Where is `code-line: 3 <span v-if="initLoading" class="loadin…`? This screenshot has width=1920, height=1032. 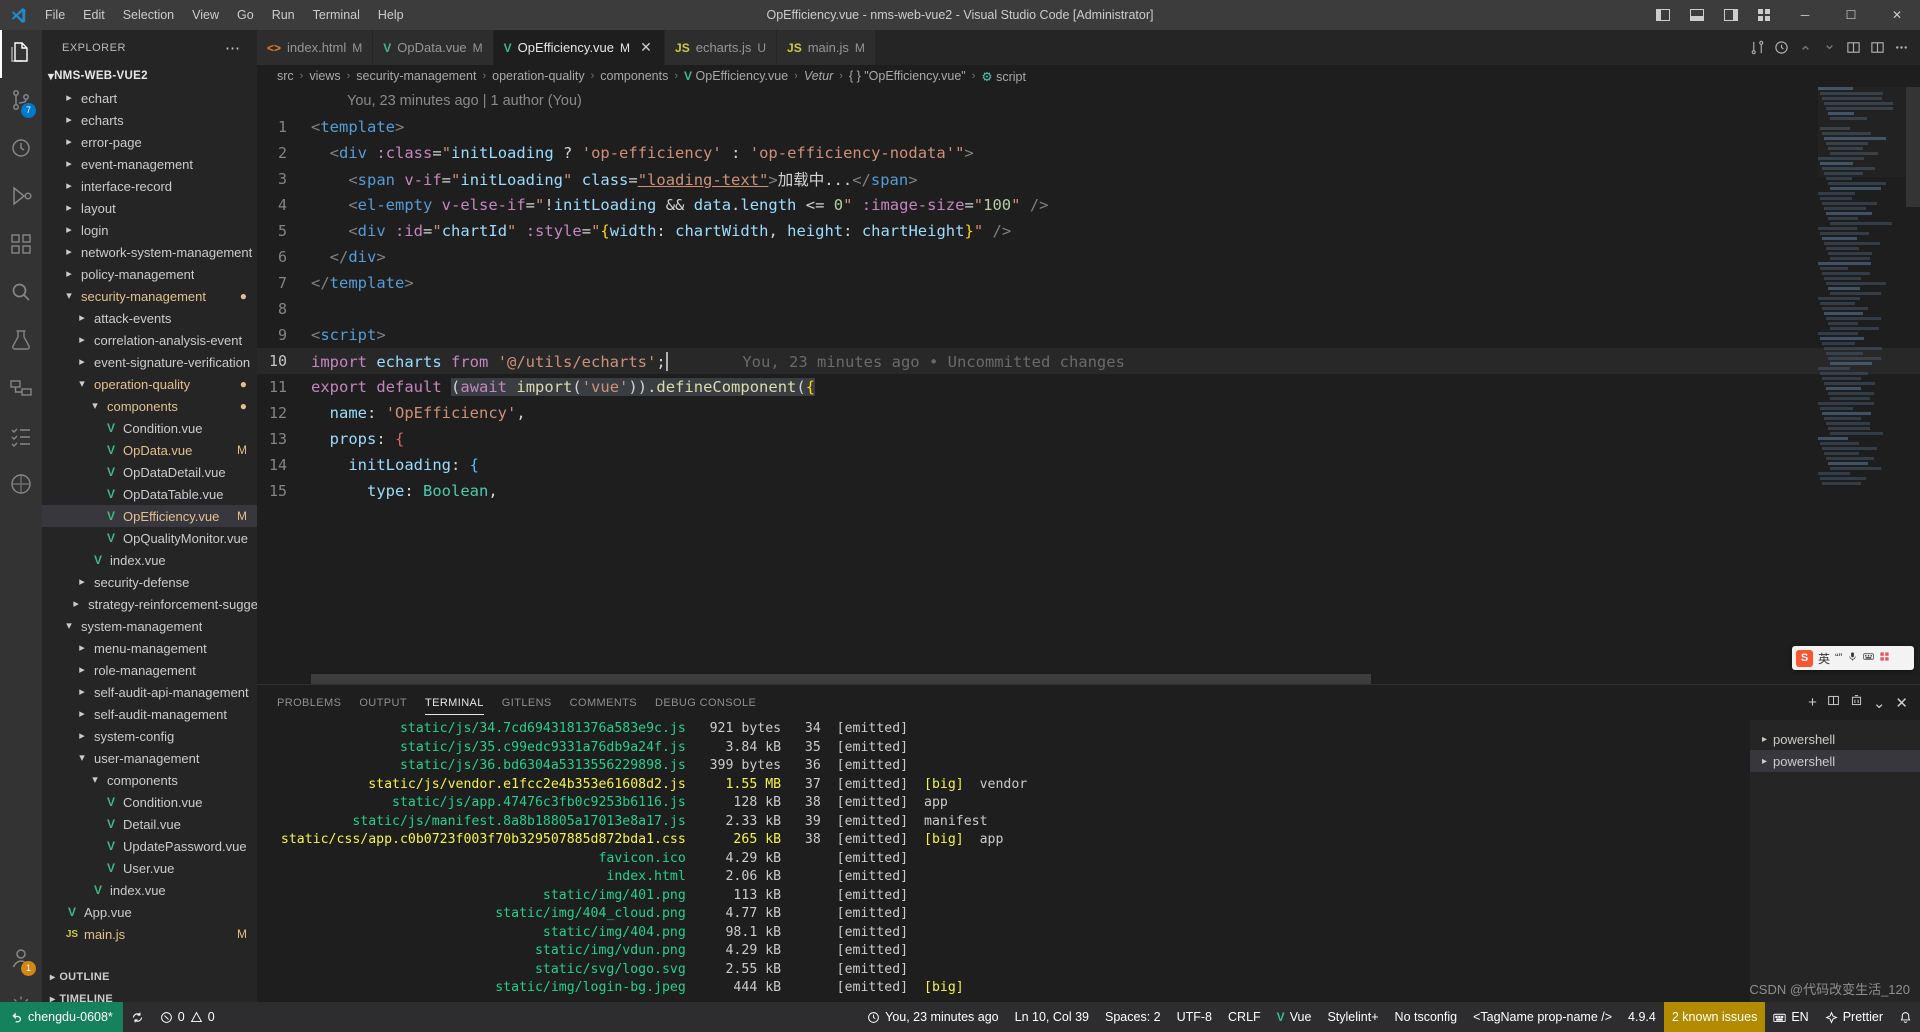
code-line: 3 <span v-if="initLoading" class="loadin… is located at coordinates (1088, 179).